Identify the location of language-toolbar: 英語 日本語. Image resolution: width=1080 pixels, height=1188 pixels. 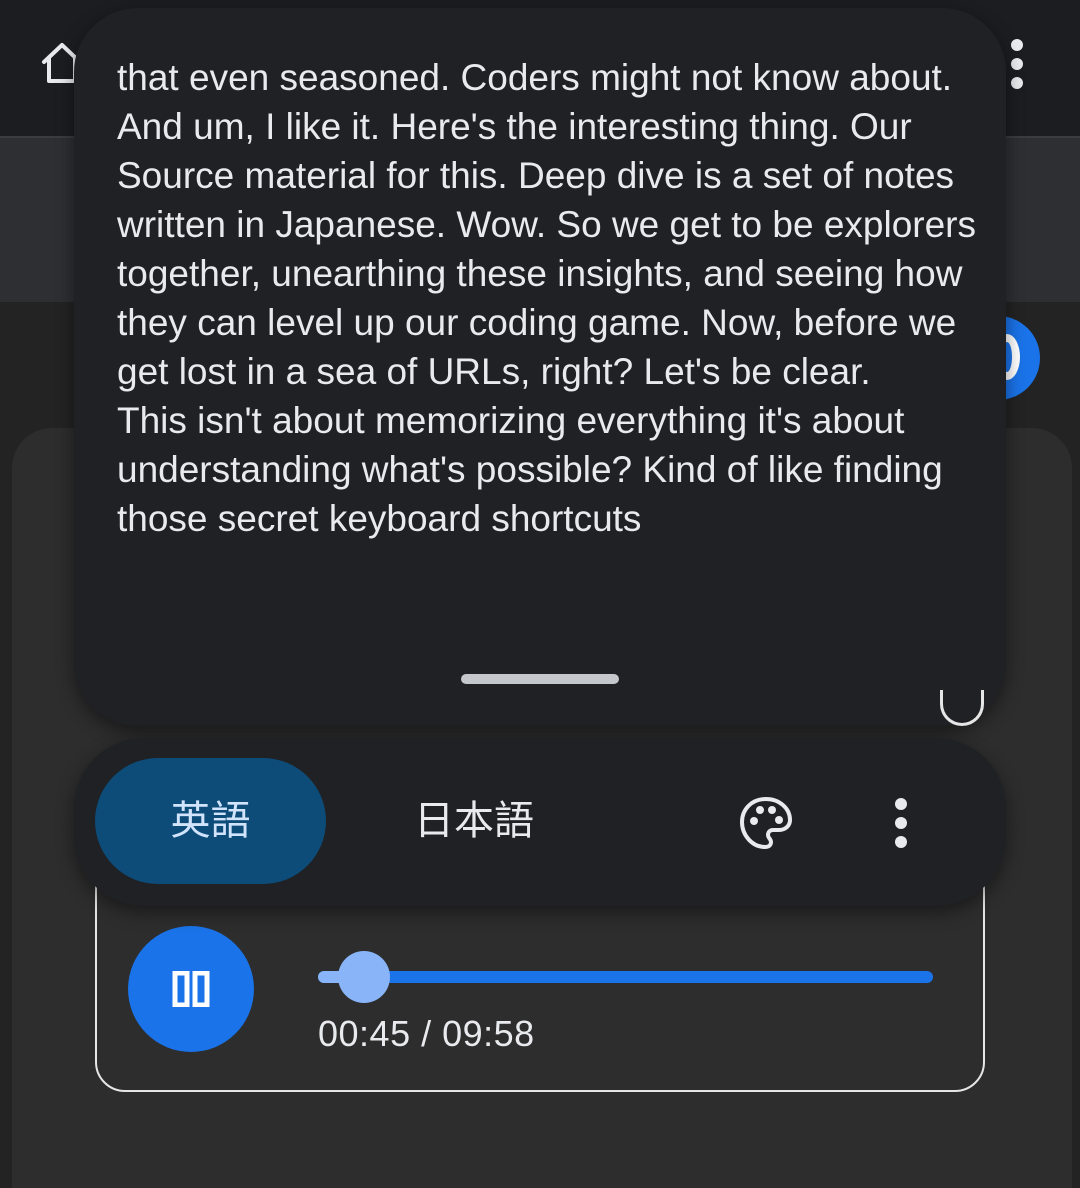
(540, 822).